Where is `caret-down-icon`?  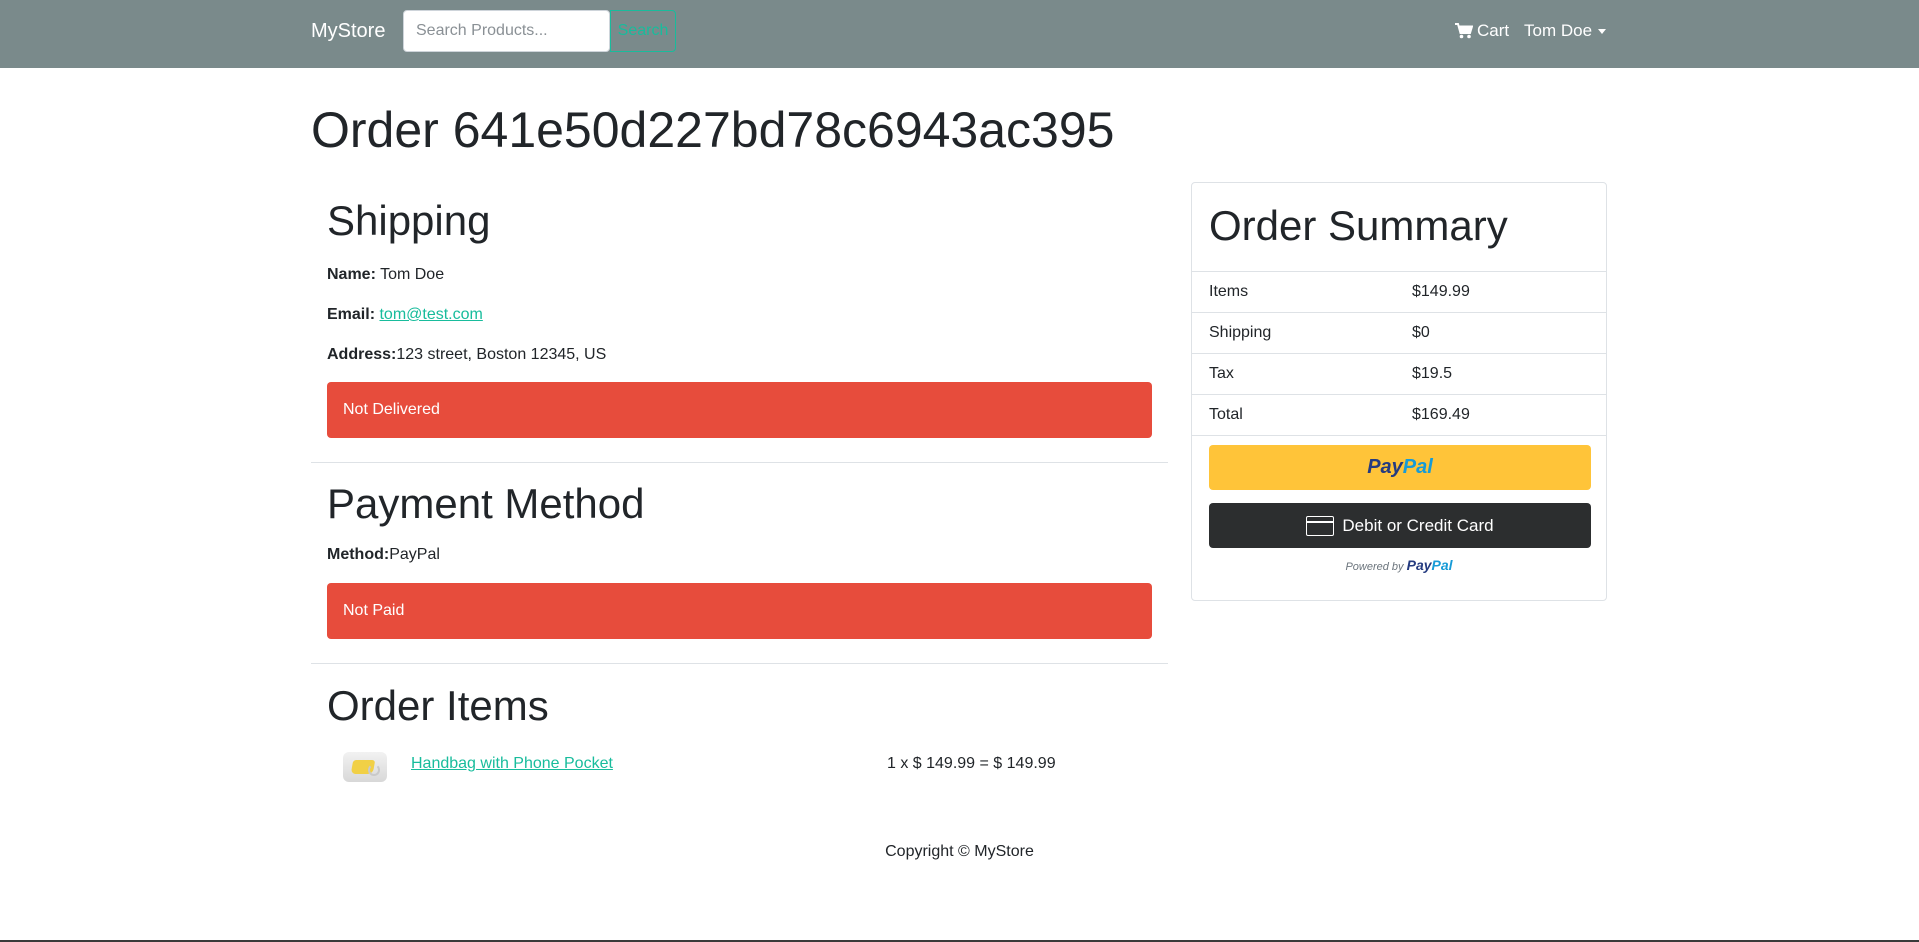 caret-down-icon is located at coordinates (1602, 31).